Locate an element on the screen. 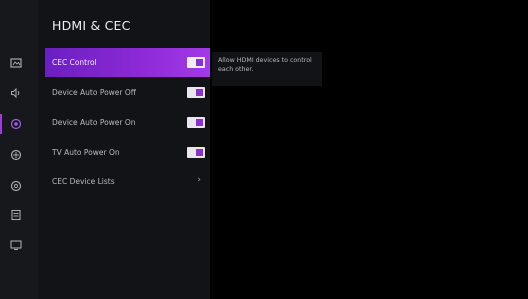  picture-icon is located at coordinates (16, 63).